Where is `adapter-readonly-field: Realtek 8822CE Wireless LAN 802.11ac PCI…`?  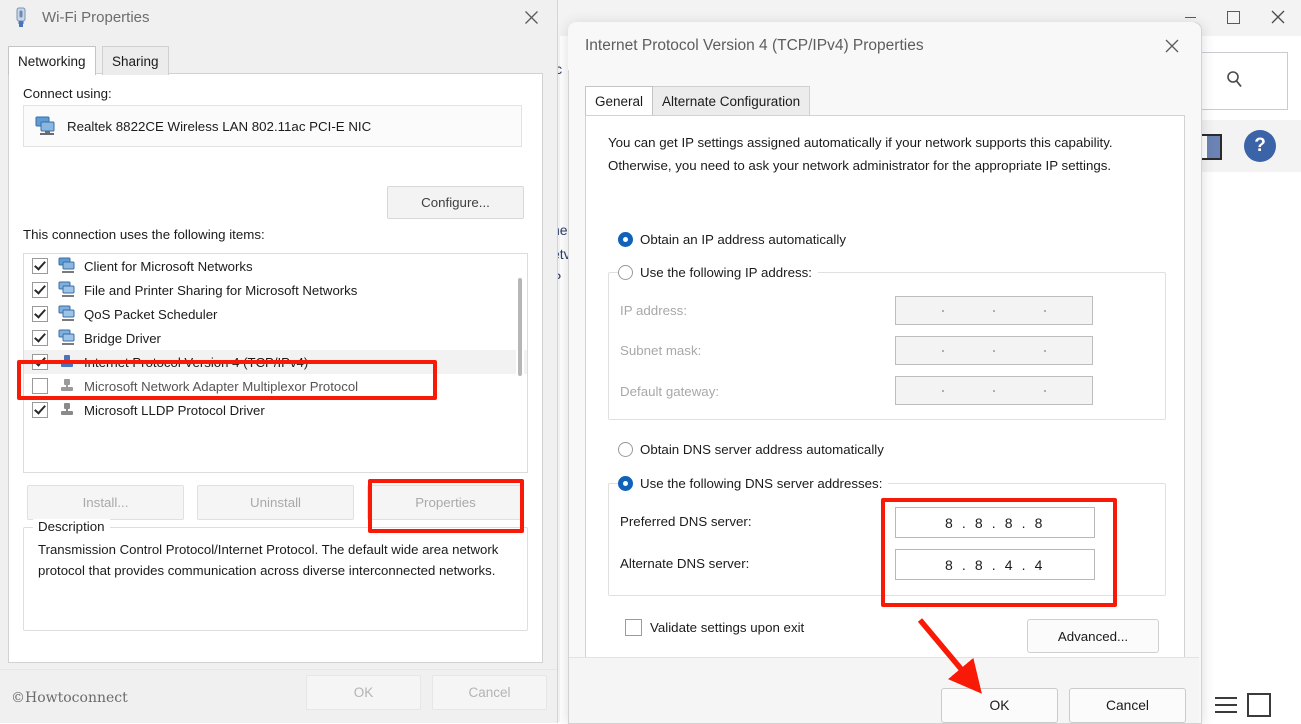
adapter-readonly-field: Realtek 8822CE Wireless LAN 802.11ac PCI… is located at coordinates (272, 126).